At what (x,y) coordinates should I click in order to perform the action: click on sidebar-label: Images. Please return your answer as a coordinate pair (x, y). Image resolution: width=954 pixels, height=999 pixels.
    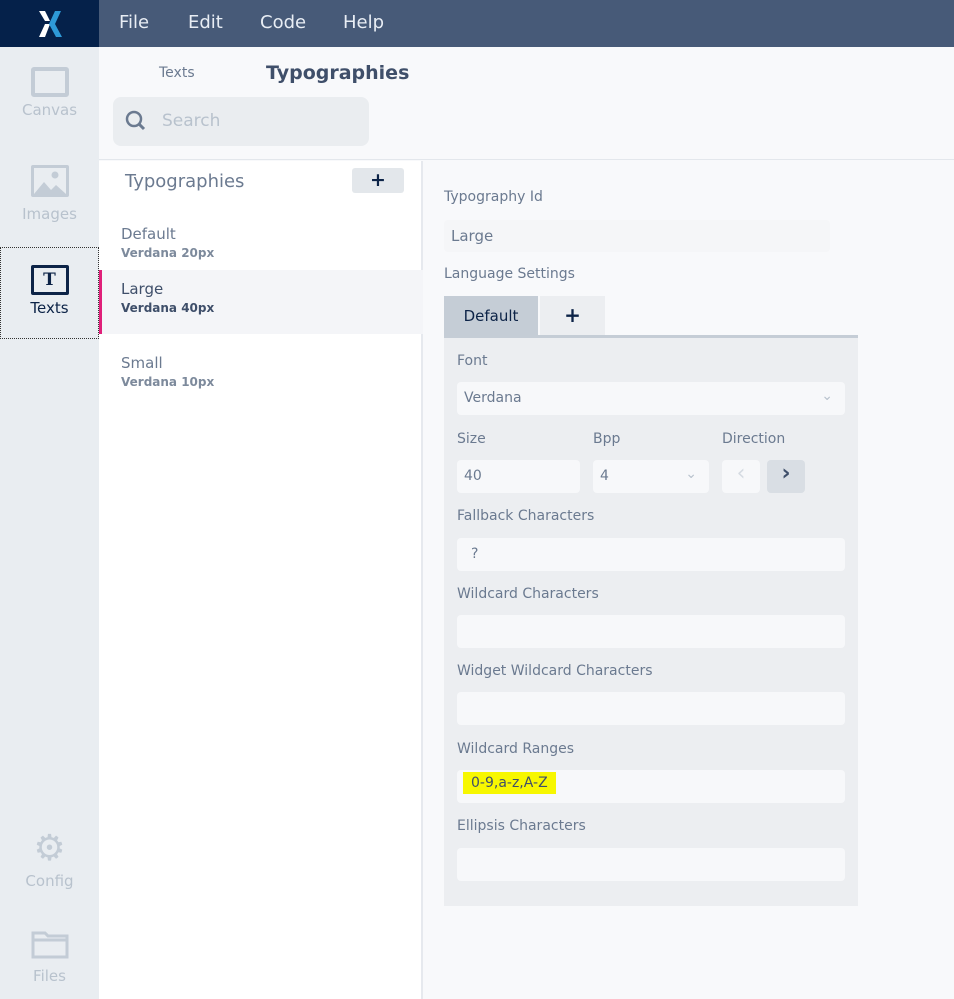
    Looking at the image, I should click on (49, 214).